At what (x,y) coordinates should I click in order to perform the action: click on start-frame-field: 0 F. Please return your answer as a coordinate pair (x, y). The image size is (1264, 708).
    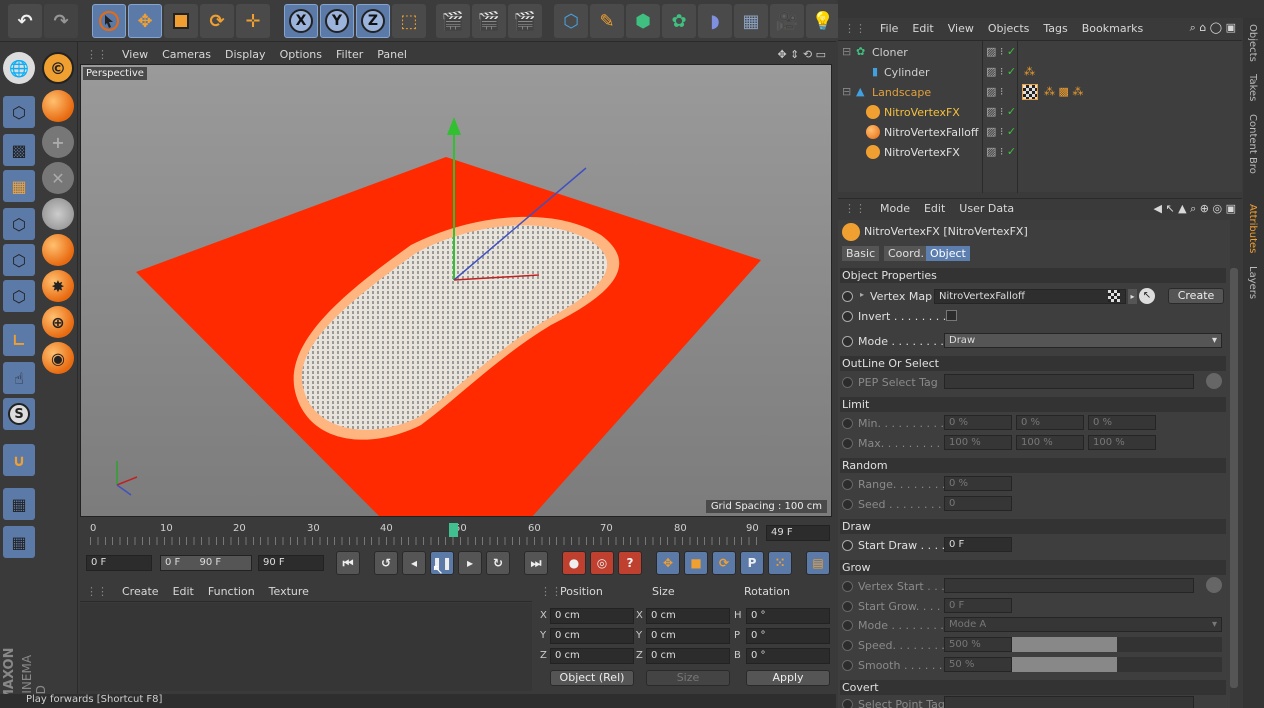
    Looking at the image, I should click on (119, 563).